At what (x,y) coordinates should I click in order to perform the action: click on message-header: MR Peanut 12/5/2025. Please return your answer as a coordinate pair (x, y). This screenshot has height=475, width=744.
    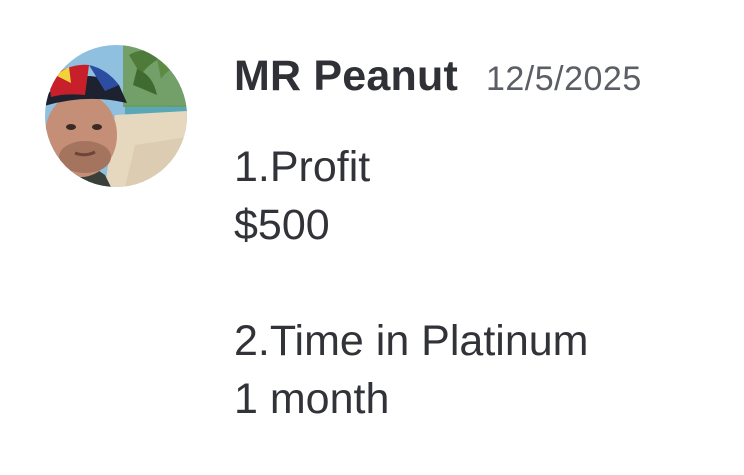
    Looking at the image, I should click on (438, 82).